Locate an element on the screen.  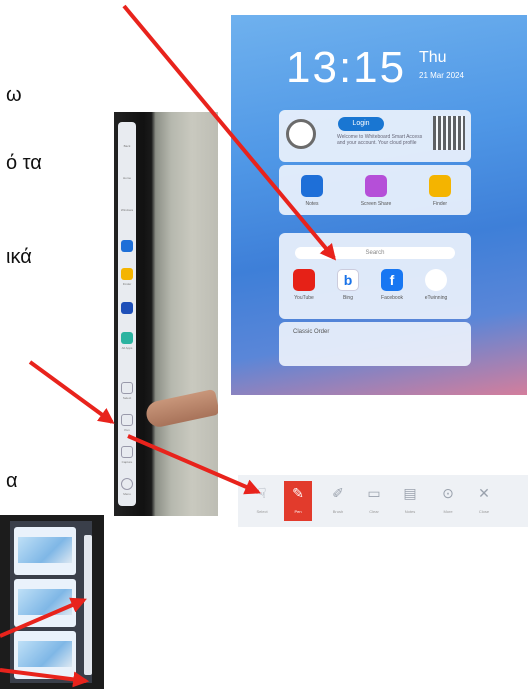
qr-code-icon is located at coordinates (449, 133).